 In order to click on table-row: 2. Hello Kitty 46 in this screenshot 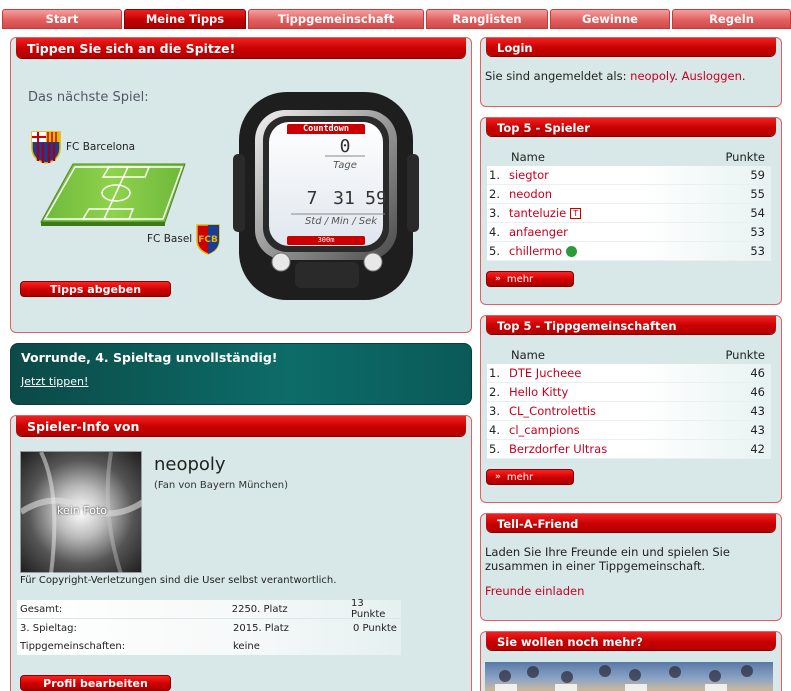, I will do `click(629, 392)`.